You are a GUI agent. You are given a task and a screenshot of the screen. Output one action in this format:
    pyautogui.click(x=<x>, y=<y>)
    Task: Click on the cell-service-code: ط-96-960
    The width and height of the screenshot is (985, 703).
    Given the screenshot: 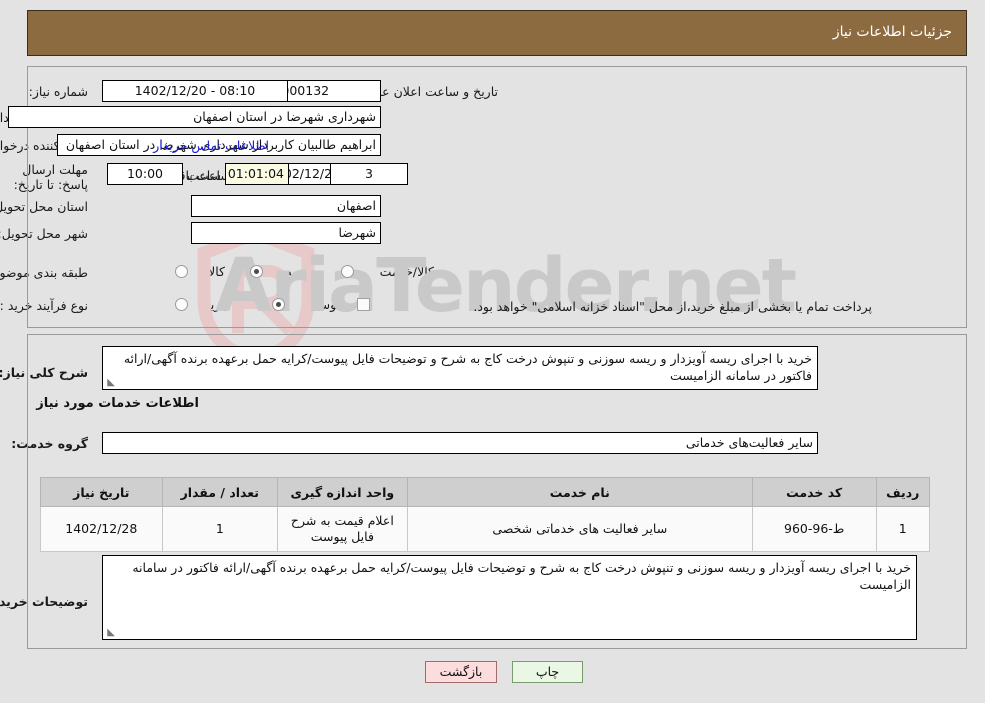 What is the action you would take?
    pyautogui.click(x=814, y=529)
    